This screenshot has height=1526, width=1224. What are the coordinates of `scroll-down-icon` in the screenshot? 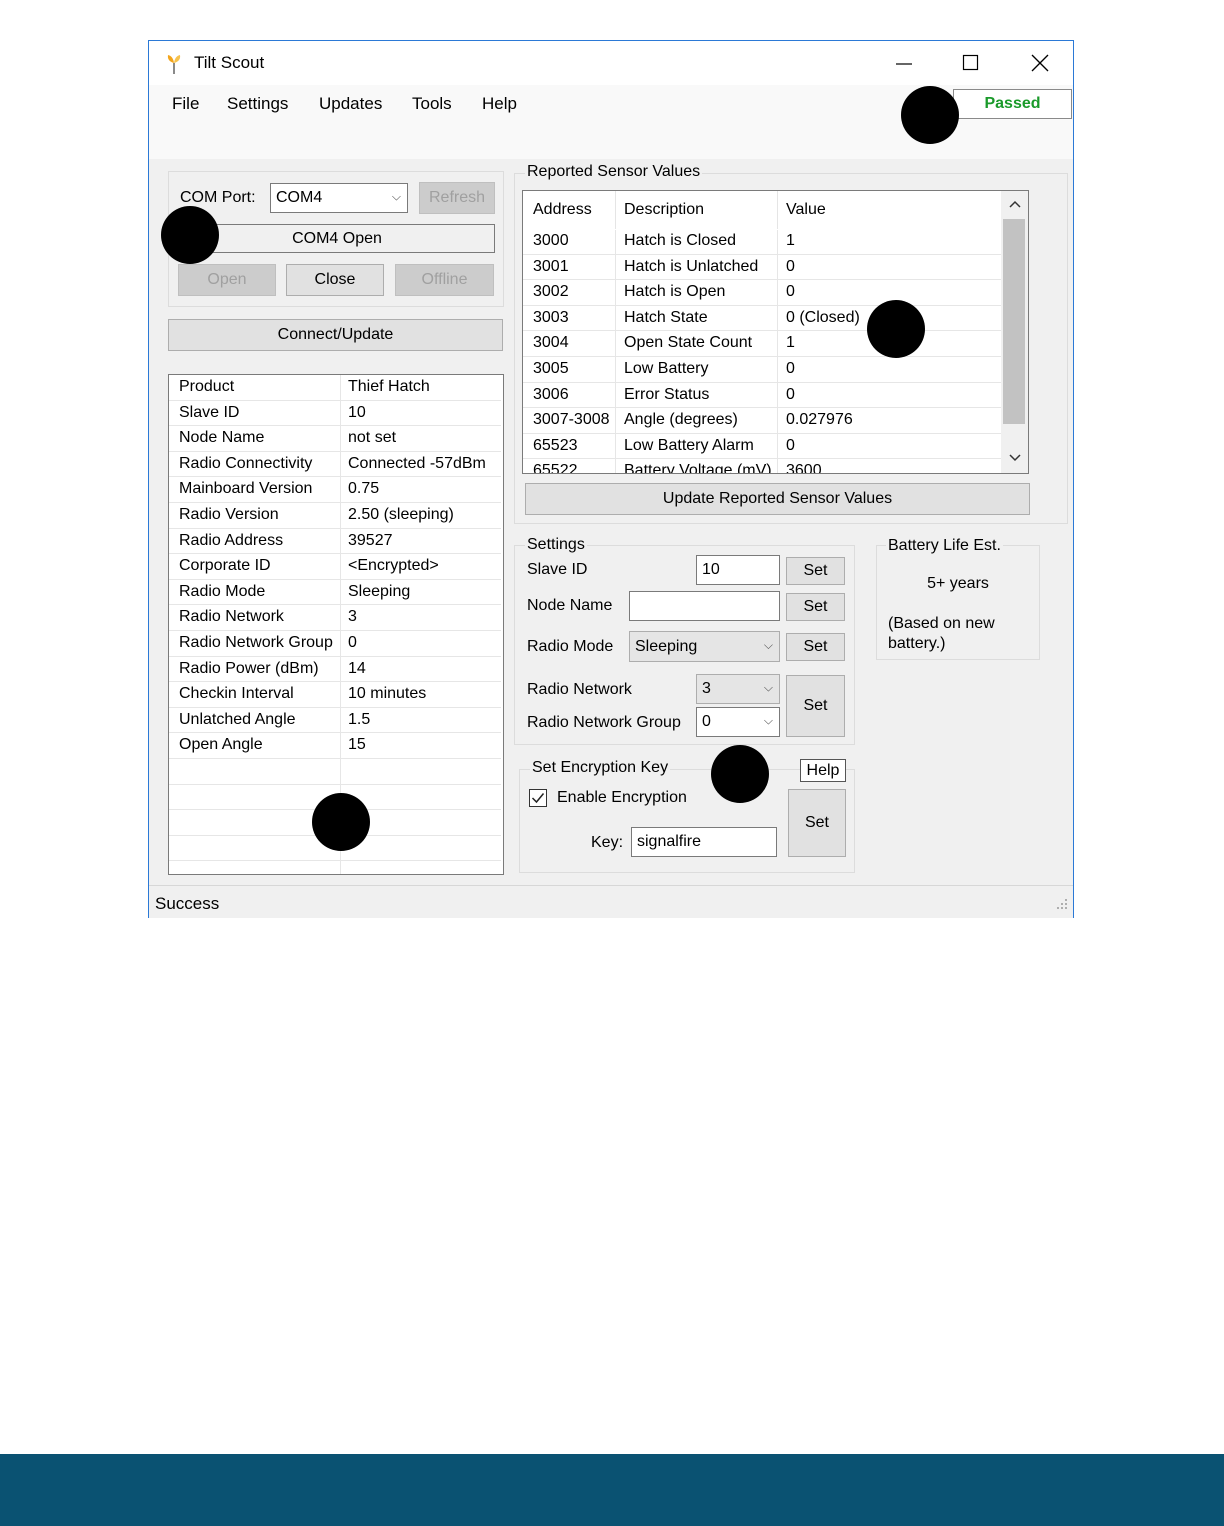 It's located at (1015, 458).